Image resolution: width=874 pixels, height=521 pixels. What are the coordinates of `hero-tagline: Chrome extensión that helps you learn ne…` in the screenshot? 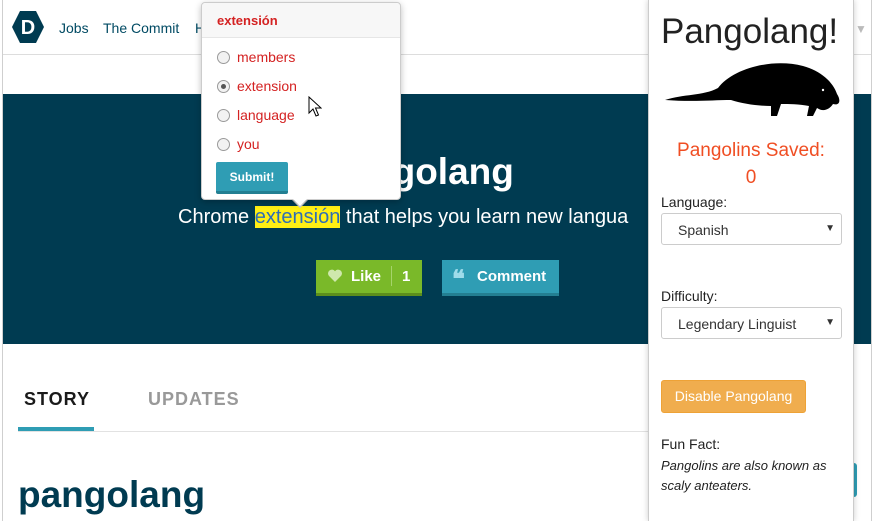 It's located at (403, 217).